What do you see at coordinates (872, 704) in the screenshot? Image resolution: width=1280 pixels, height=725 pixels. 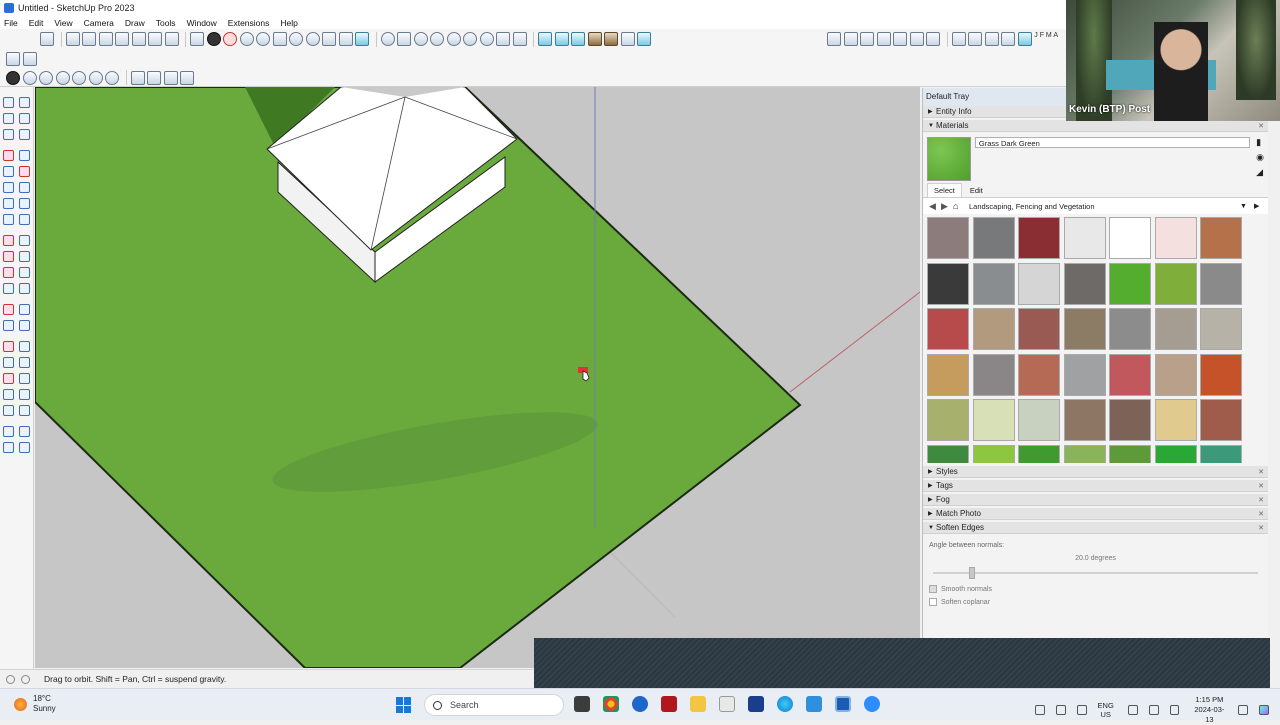 I see `zoom-app-icon` at bounding box center [872, 704].